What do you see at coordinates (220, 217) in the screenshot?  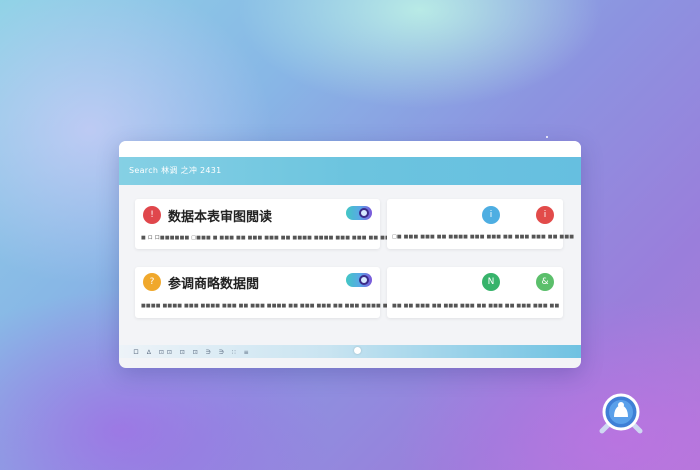 I see `card-title: 数据本表审图閲读` at bounding box center [220, 217].